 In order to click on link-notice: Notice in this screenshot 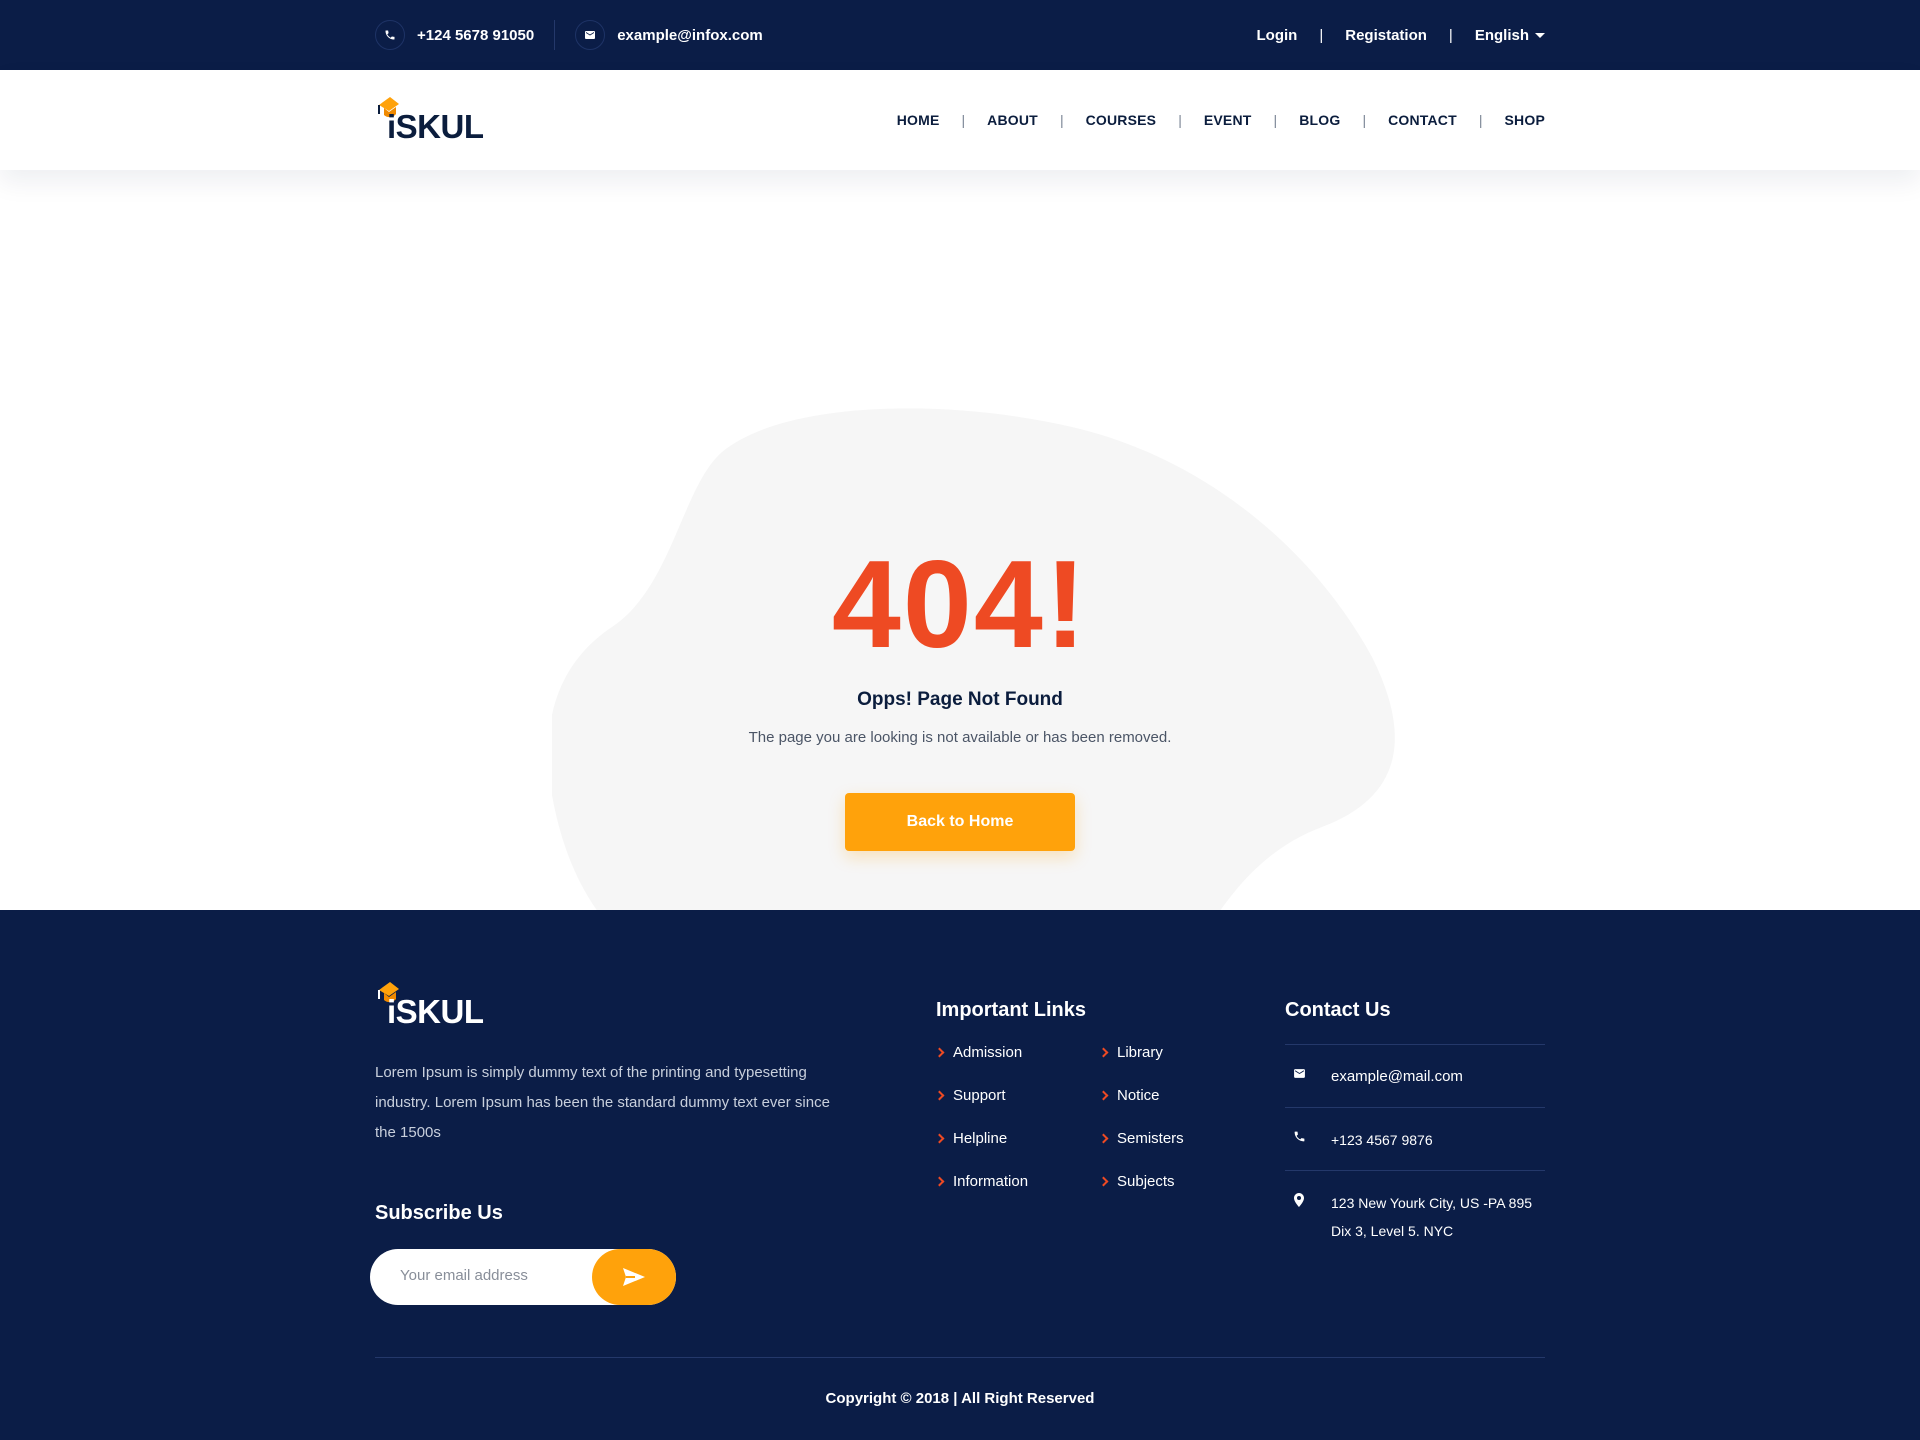, I will do `click(1181, 1095)`.